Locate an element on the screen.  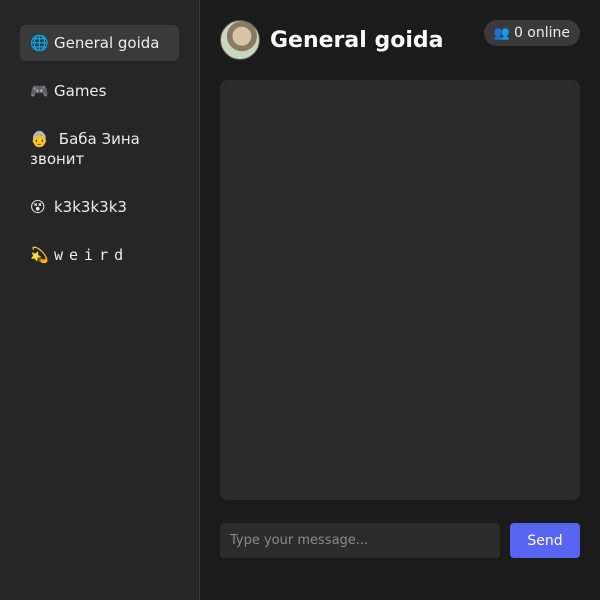
send-button: Send is located at coordinates (545, 540).